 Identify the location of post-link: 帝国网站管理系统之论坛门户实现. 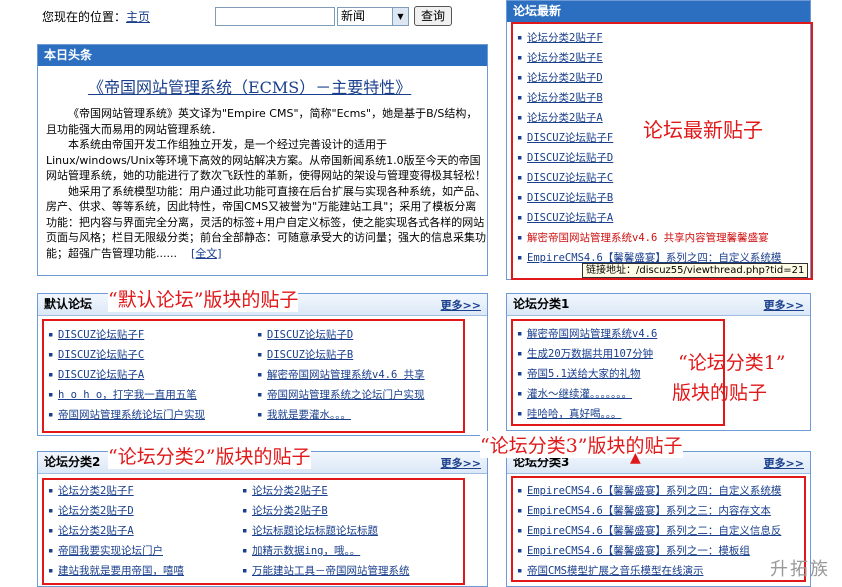
(346, 395).